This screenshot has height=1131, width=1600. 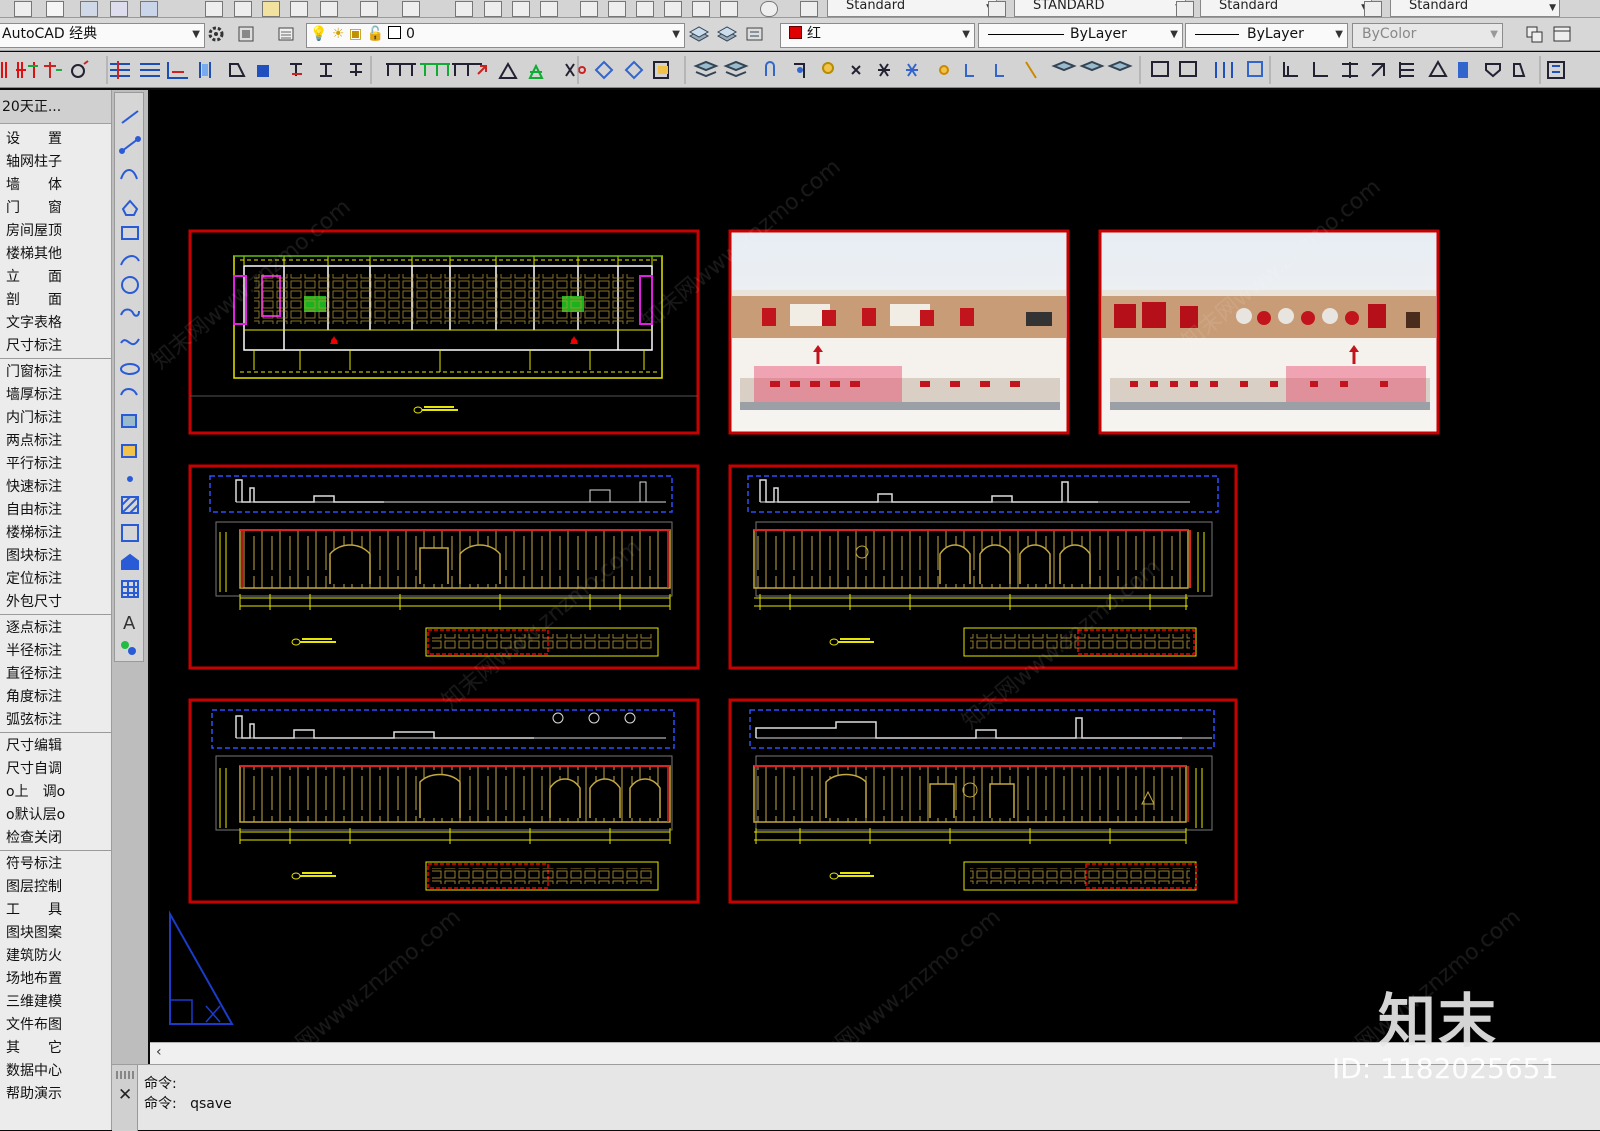 I want to click on tz-menu-item-two-point-dim: 两点标注, so click(x=34, y=441).